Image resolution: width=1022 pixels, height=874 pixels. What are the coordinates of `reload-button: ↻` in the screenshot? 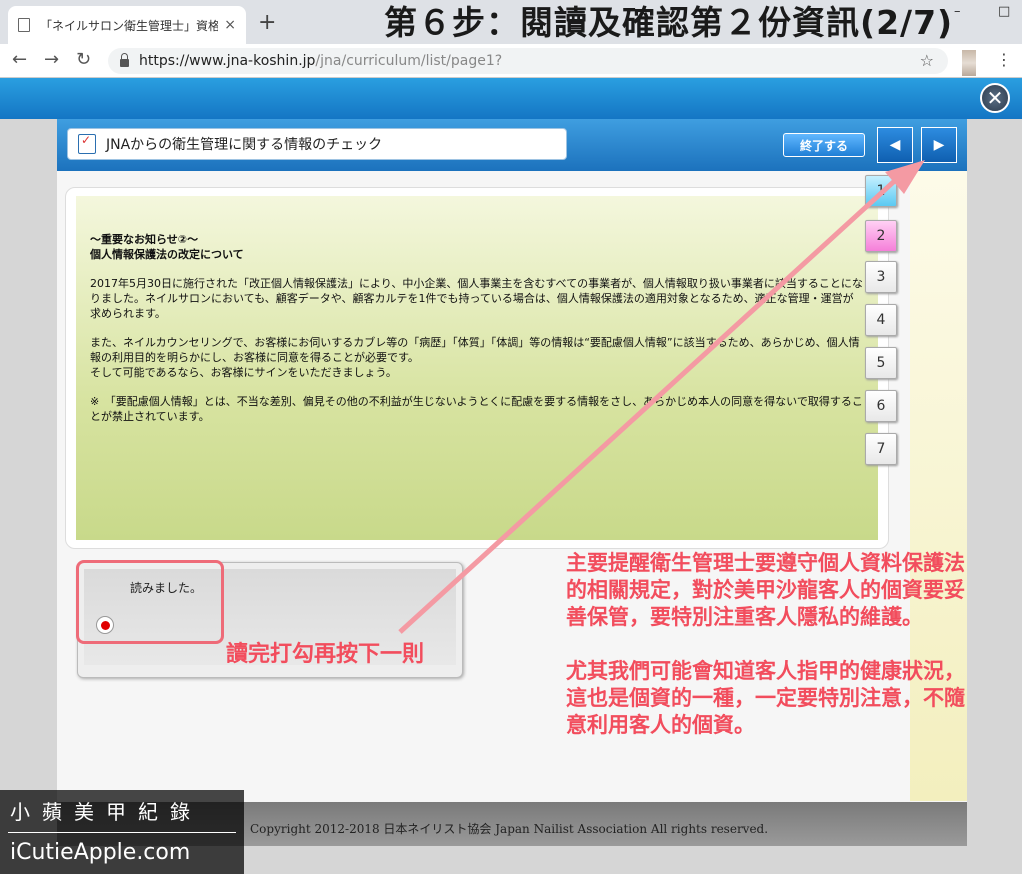 It's located at (83, 59).